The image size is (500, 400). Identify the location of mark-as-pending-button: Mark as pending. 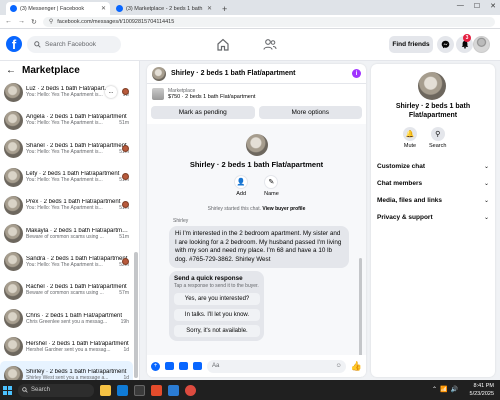
(203, 112).